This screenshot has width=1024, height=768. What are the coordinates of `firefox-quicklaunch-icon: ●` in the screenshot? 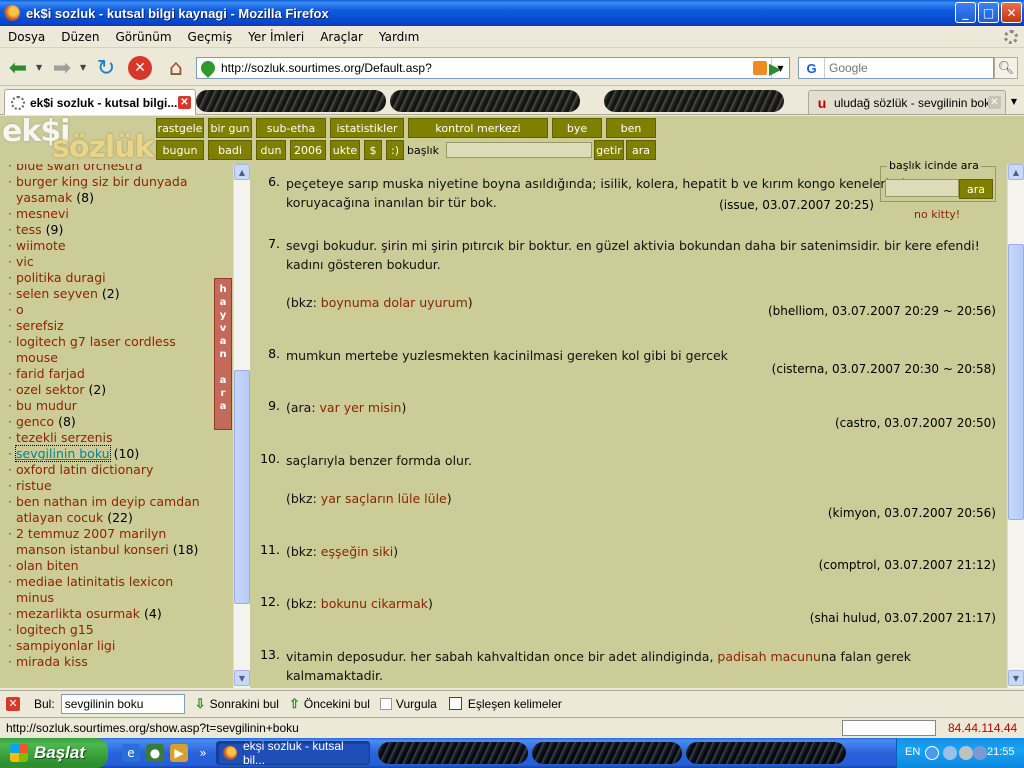 It's located at (155, 753).